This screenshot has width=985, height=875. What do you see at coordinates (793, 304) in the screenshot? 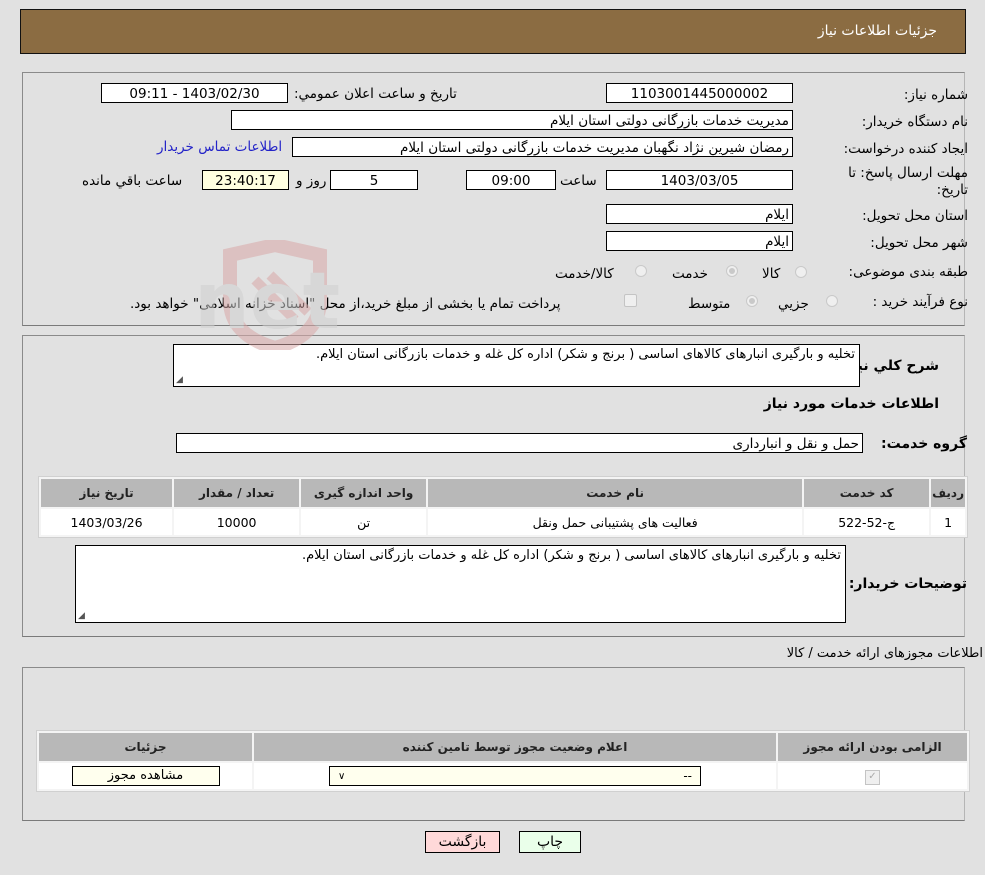
I see `process-option-minor: جزيي` at bounding box center [793, 304].